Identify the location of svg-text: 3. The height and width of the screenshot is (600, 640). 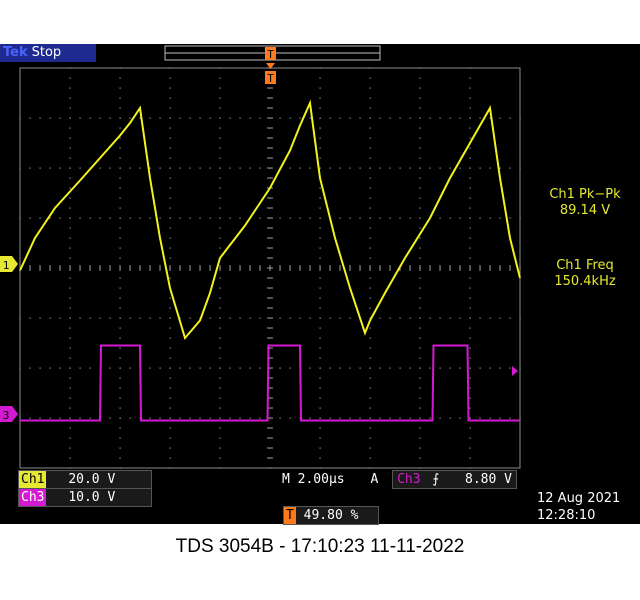
(6, 415).